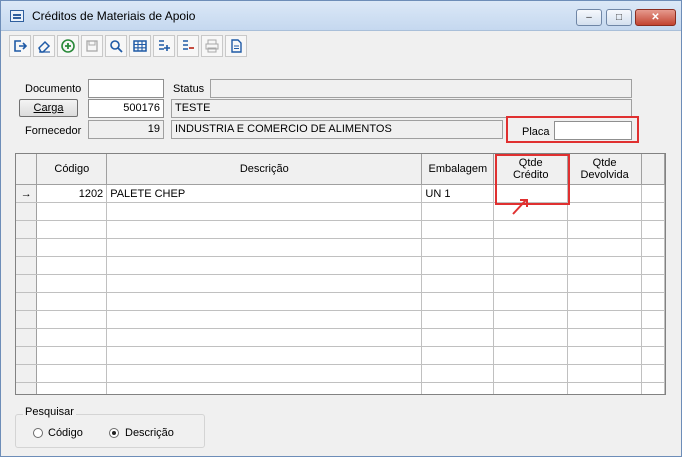 Image resolution: width=683 pixels, height=458 pixels. What do you see at coordinates (605, 169) in the screenshot?
I see `column-header-qtde-devolvida: Qtde Devolvida` at bounding box center [605, 169].